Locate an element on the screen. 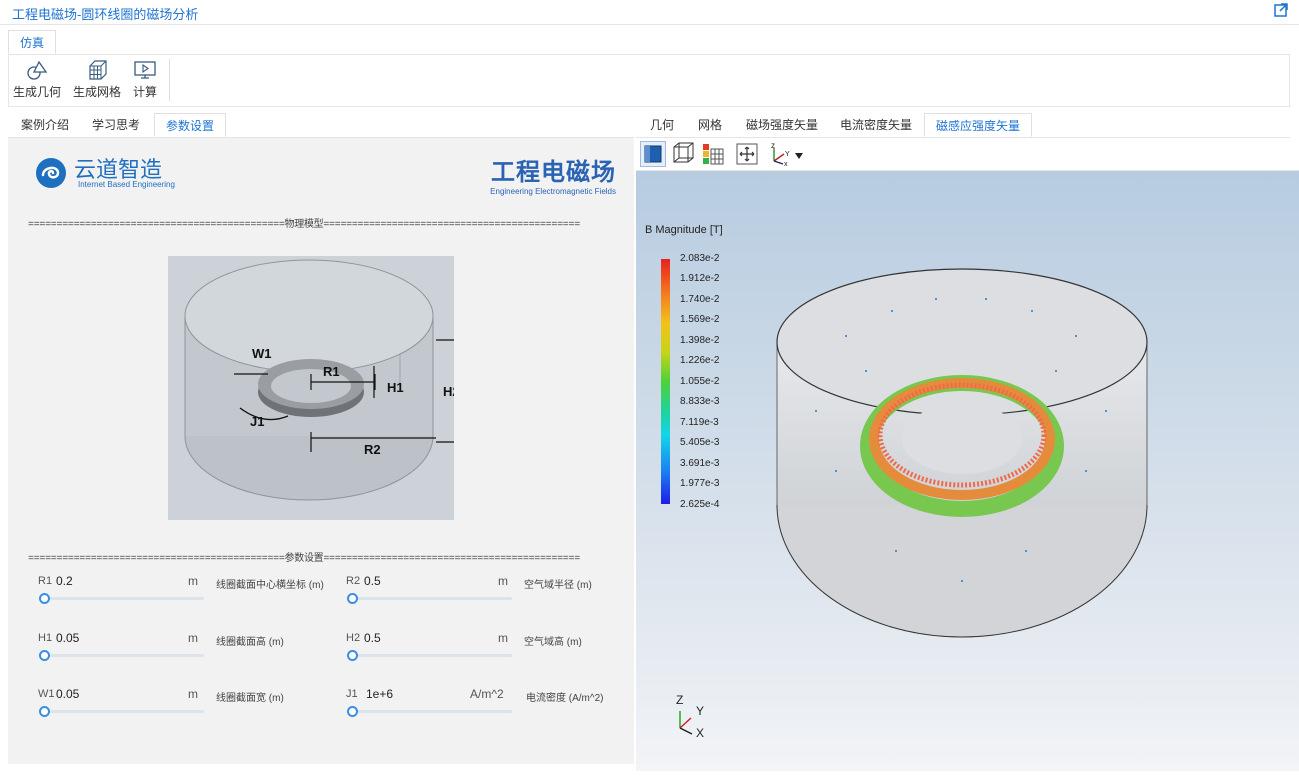 The height and width of the screenshot is (777, 1299). tab-magnetic-flux-density: 磁感应强度矢量 is located at coordinates (978, 125).